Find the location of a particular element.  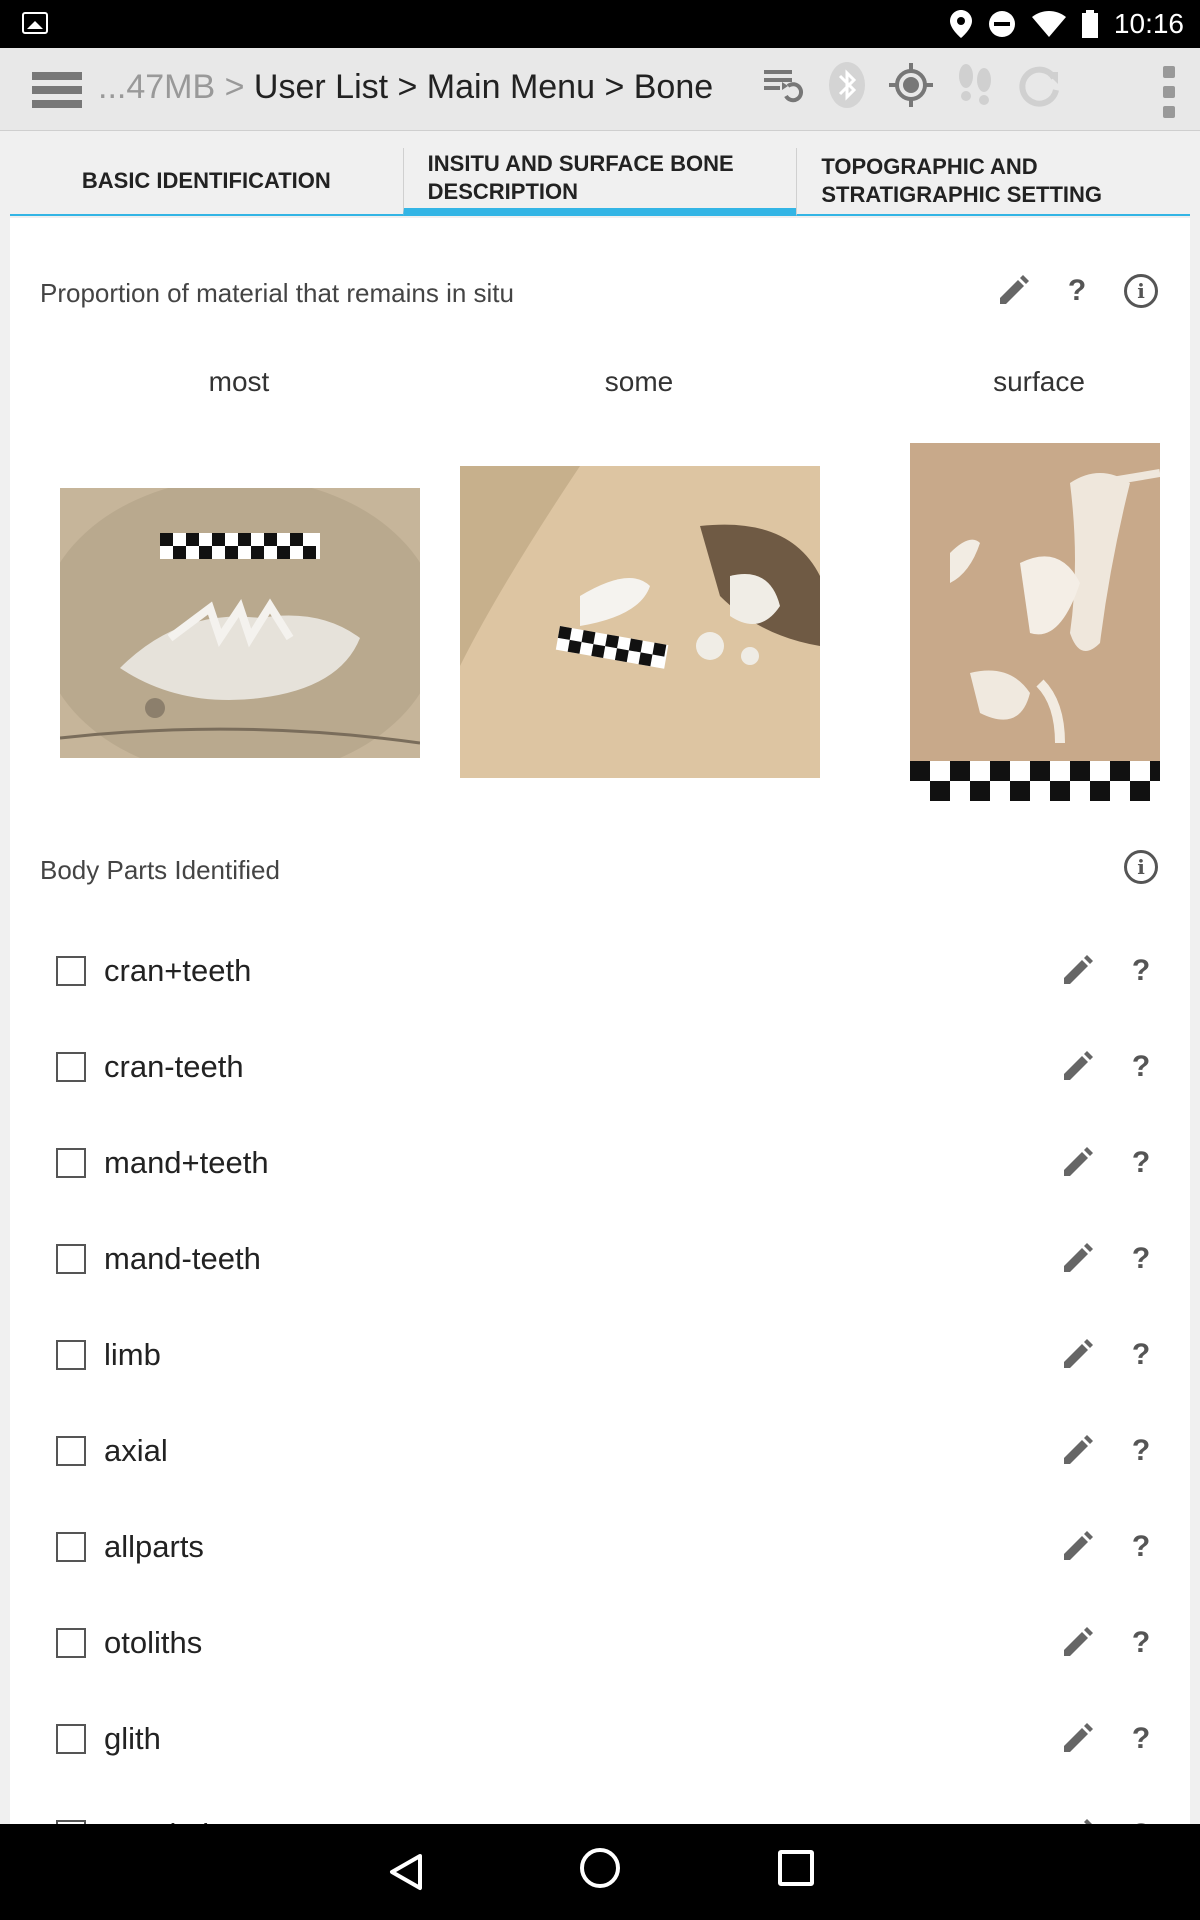

tab-topographic-stratigraphic-setting: TOPOGRAPHIC AND STRATIGRAPHIC SETTING is located at coordinates (993, 182).